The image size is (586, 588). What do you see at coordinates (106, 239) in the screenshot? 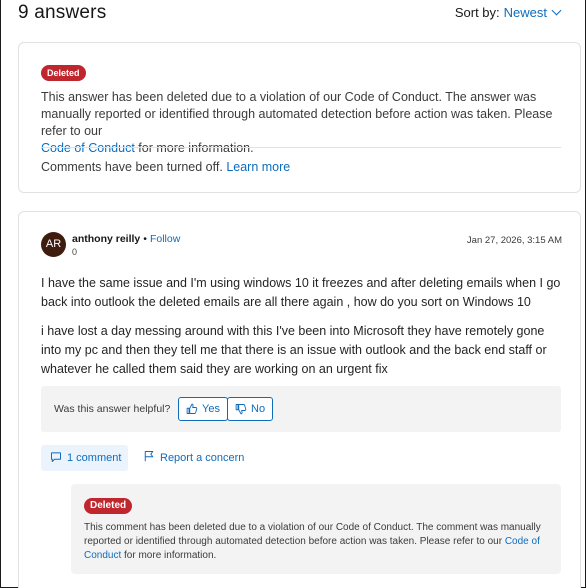
I see `author-name: anthony reilly` at bounding box center [106, 239].